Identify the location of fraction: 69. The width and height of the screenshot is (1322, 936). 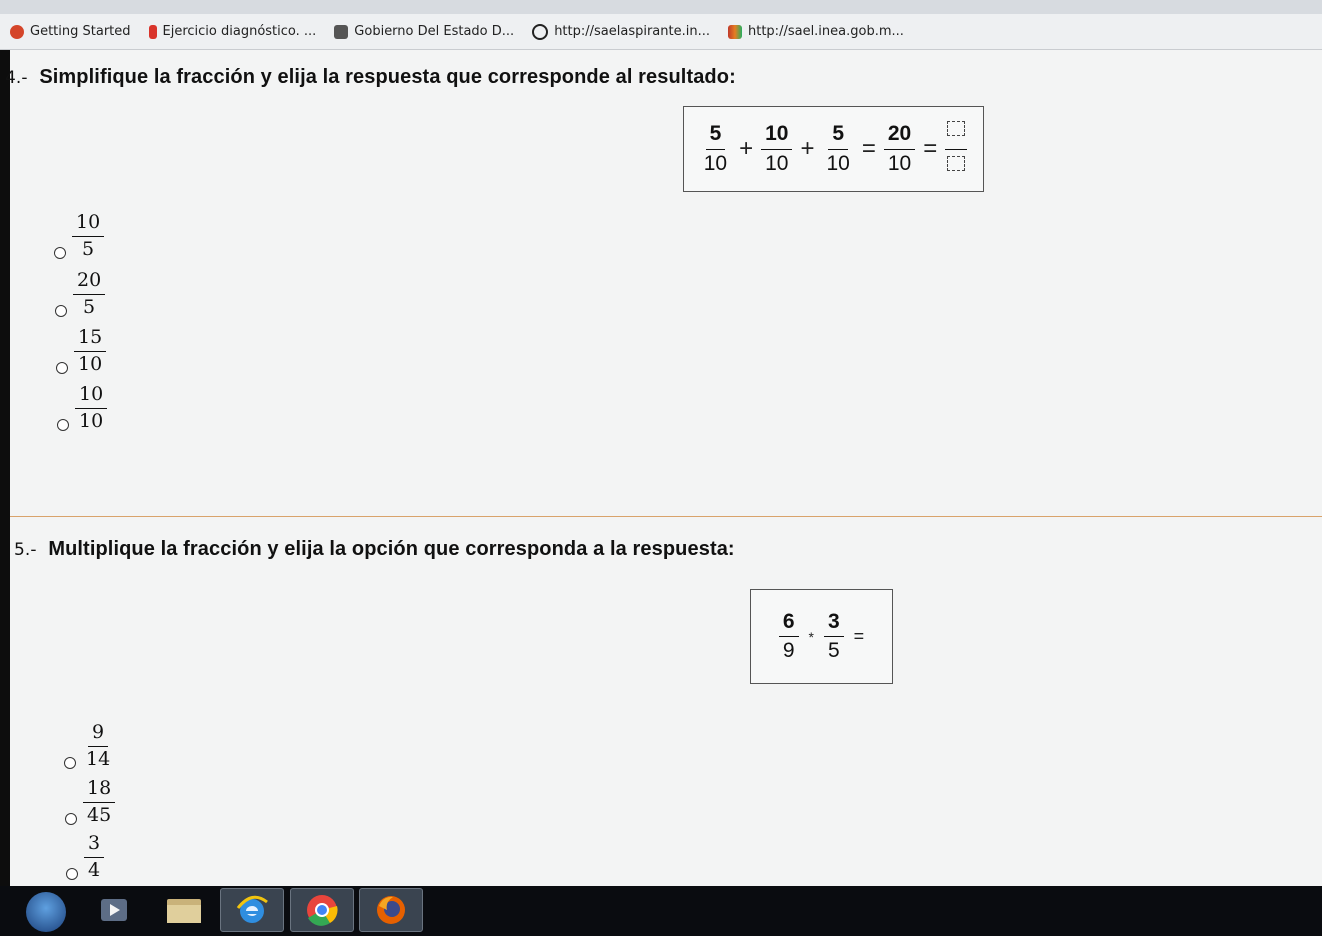
(788, 636).